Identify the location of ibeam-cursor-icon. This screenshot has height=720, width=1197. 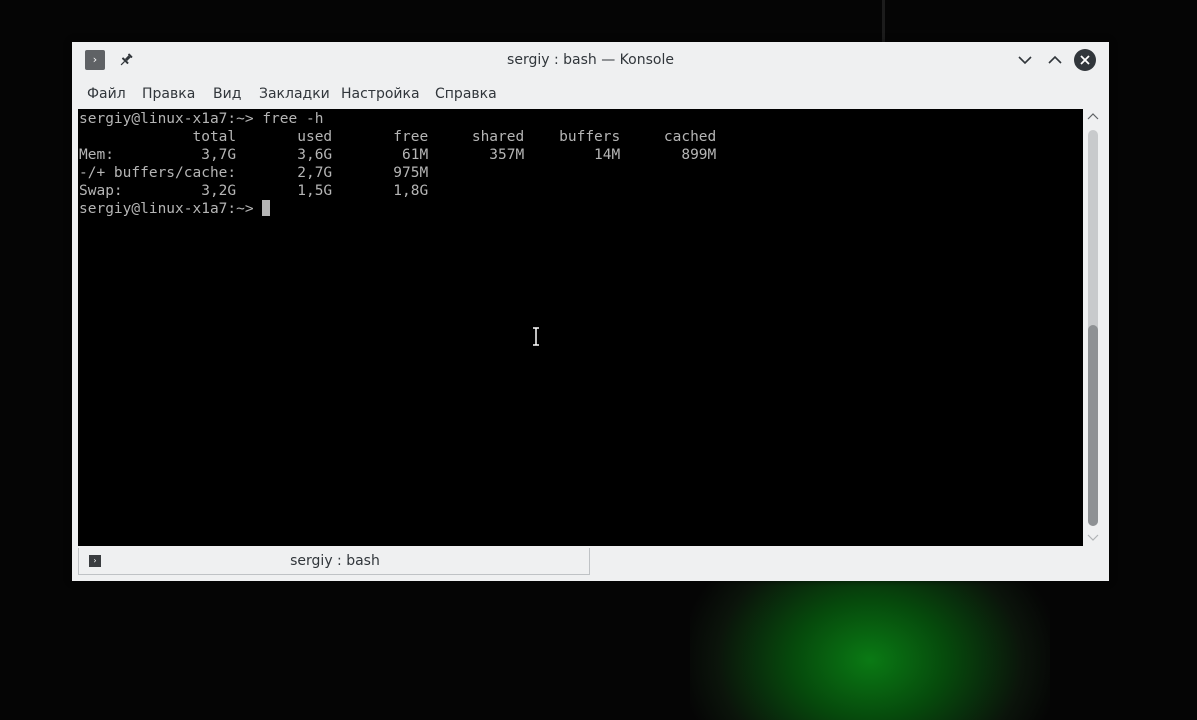
(536, 336).